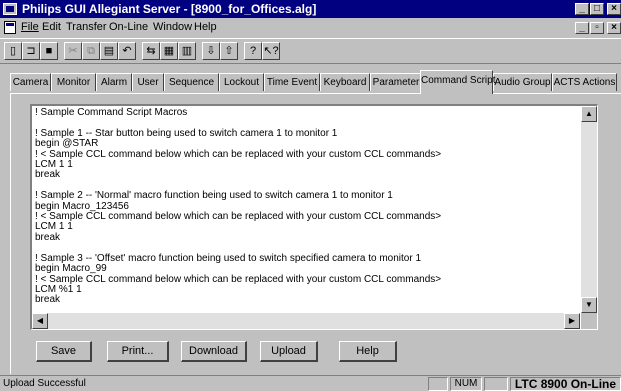  I want to click on tab-label: Audio Group, so click(522, 82).